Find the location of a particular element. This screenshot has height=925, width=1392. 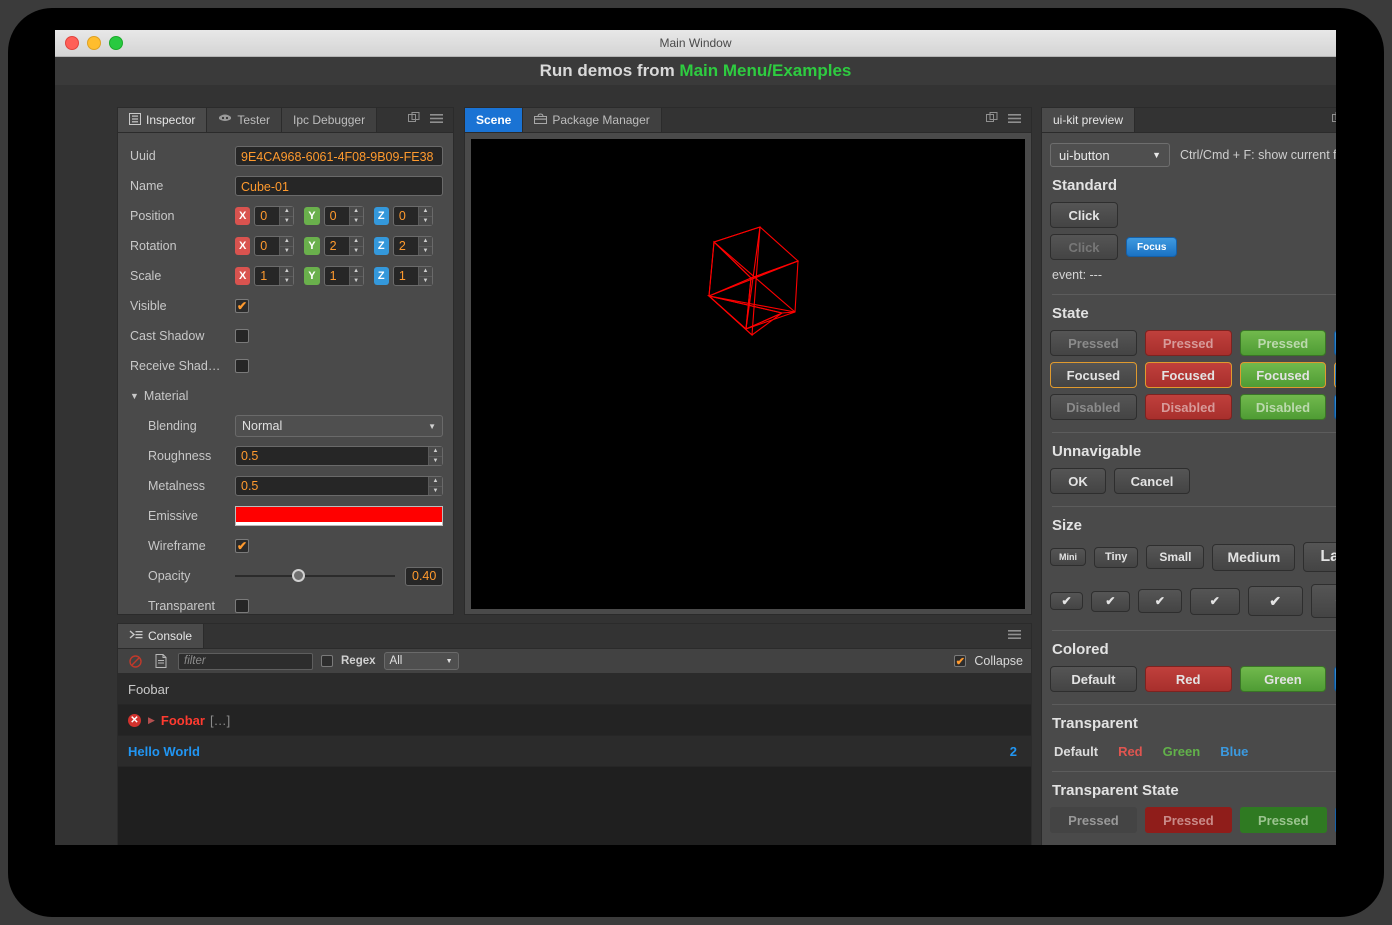

filter-input: filter is located at coordinates (245, 661).